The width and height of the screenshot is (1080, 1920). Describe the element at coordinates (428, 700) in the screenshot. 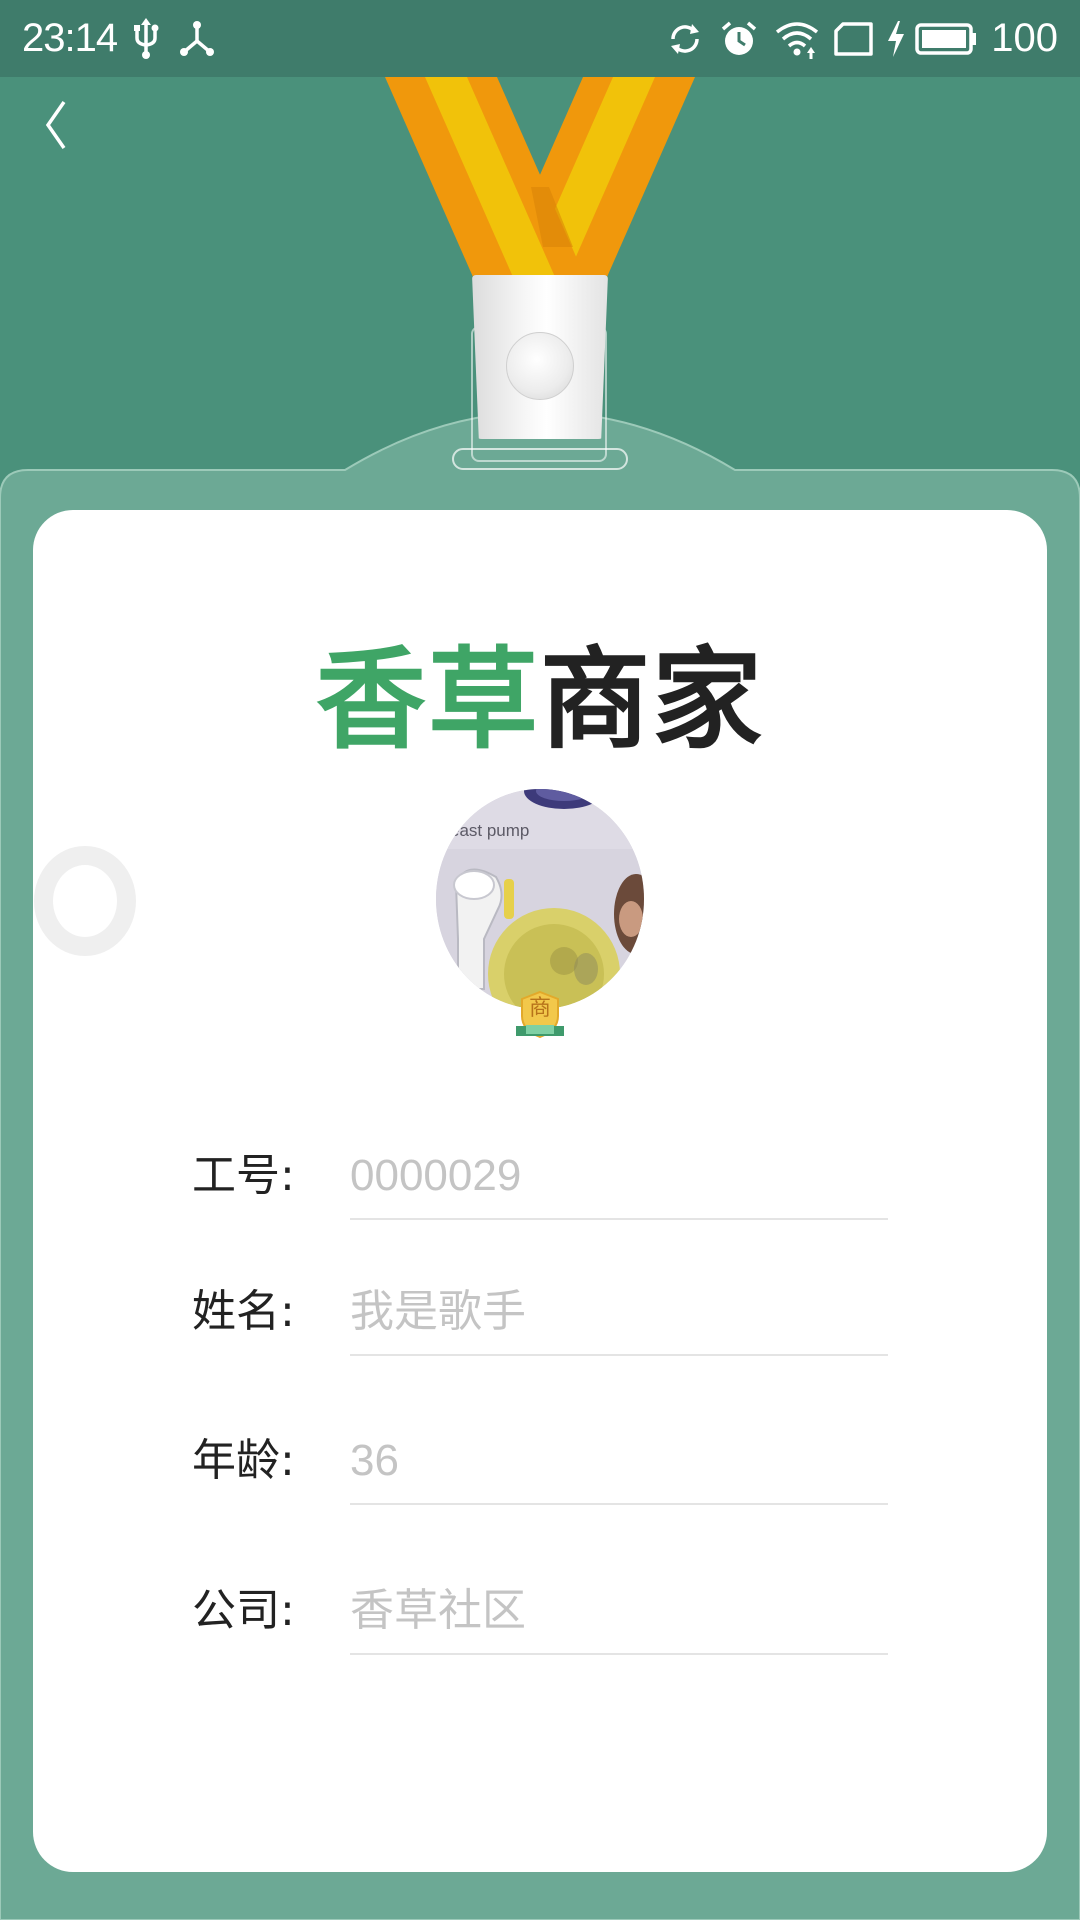

I see `brand-text-green: 香草` at that location.